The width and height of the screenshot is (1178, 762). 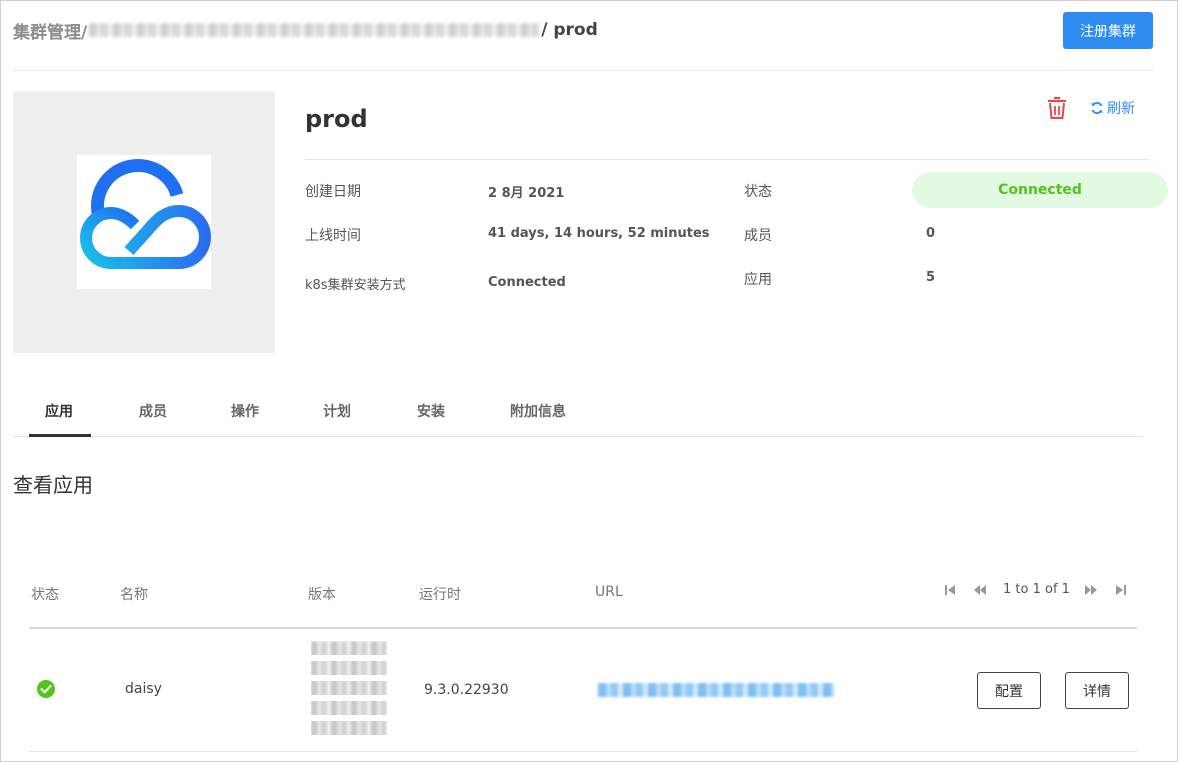 What do you see at coordinates (440, 595) in the screenshot?
I see `column-header-runtime: 运行时` at bounding box center [440, 595].